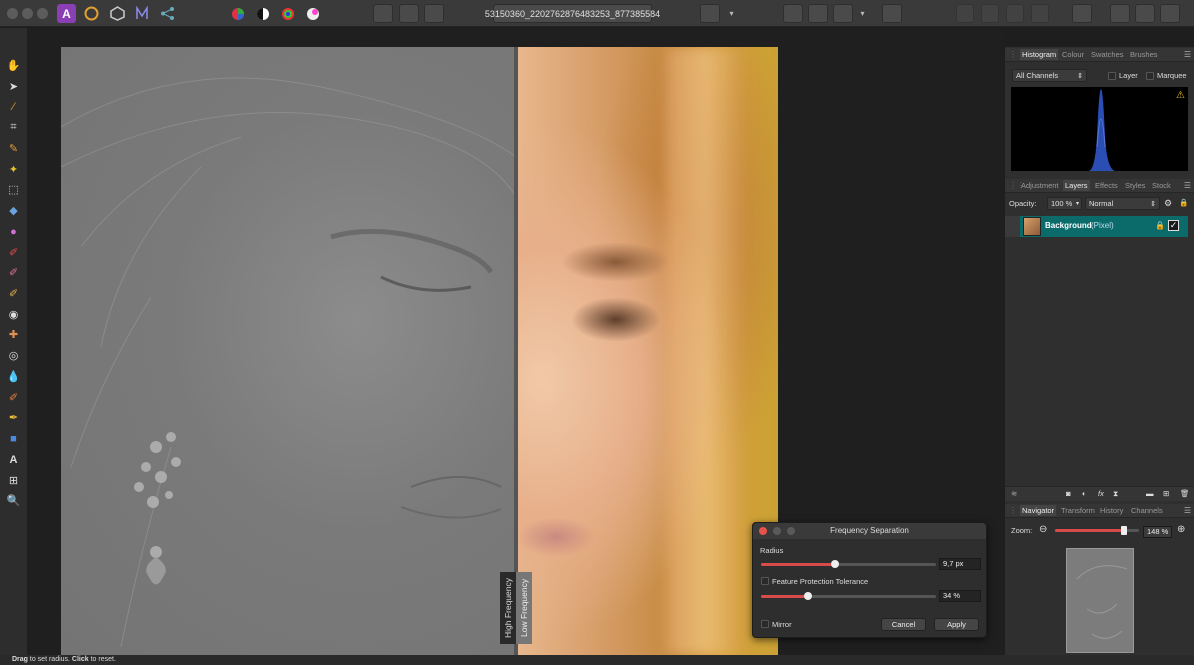  What do you see at coordinates (42, 13) in the screenshot?
I see `zoom-window-button` at bounding box center [42, 13].